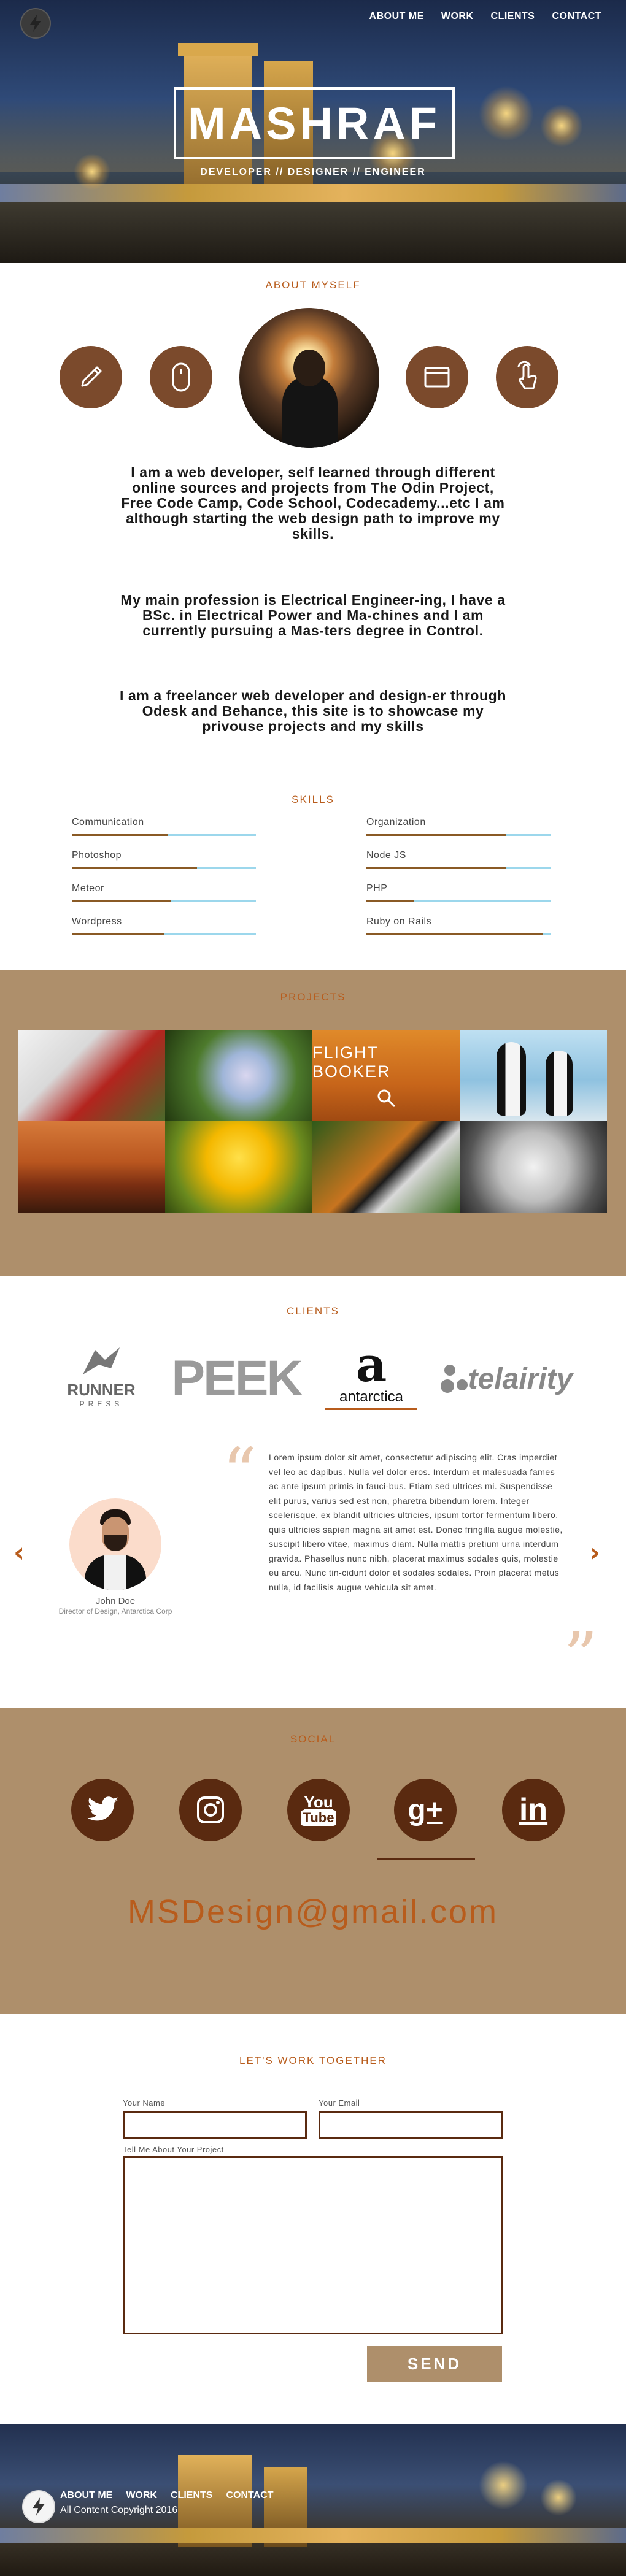 The image size is (626, 2576). Describe the element at coordinates (20, 1552) in the screenshot. I see `testimonial-prev-button: ‹` at that location.